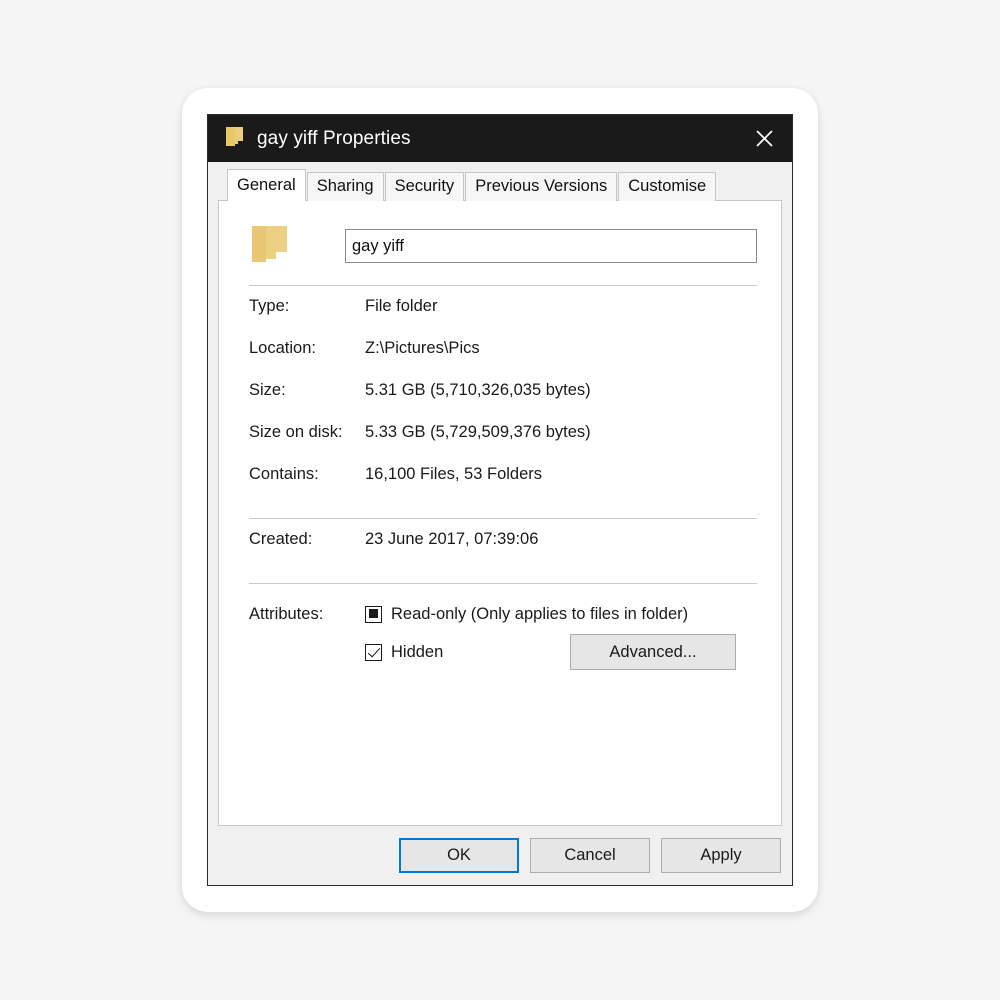 The width and height of the screenshot is (1000, 1000). What do you see at coordinates (721, 855) in the screenshot?
I see `apply-button: Apply` at bounding box center [721, 855].